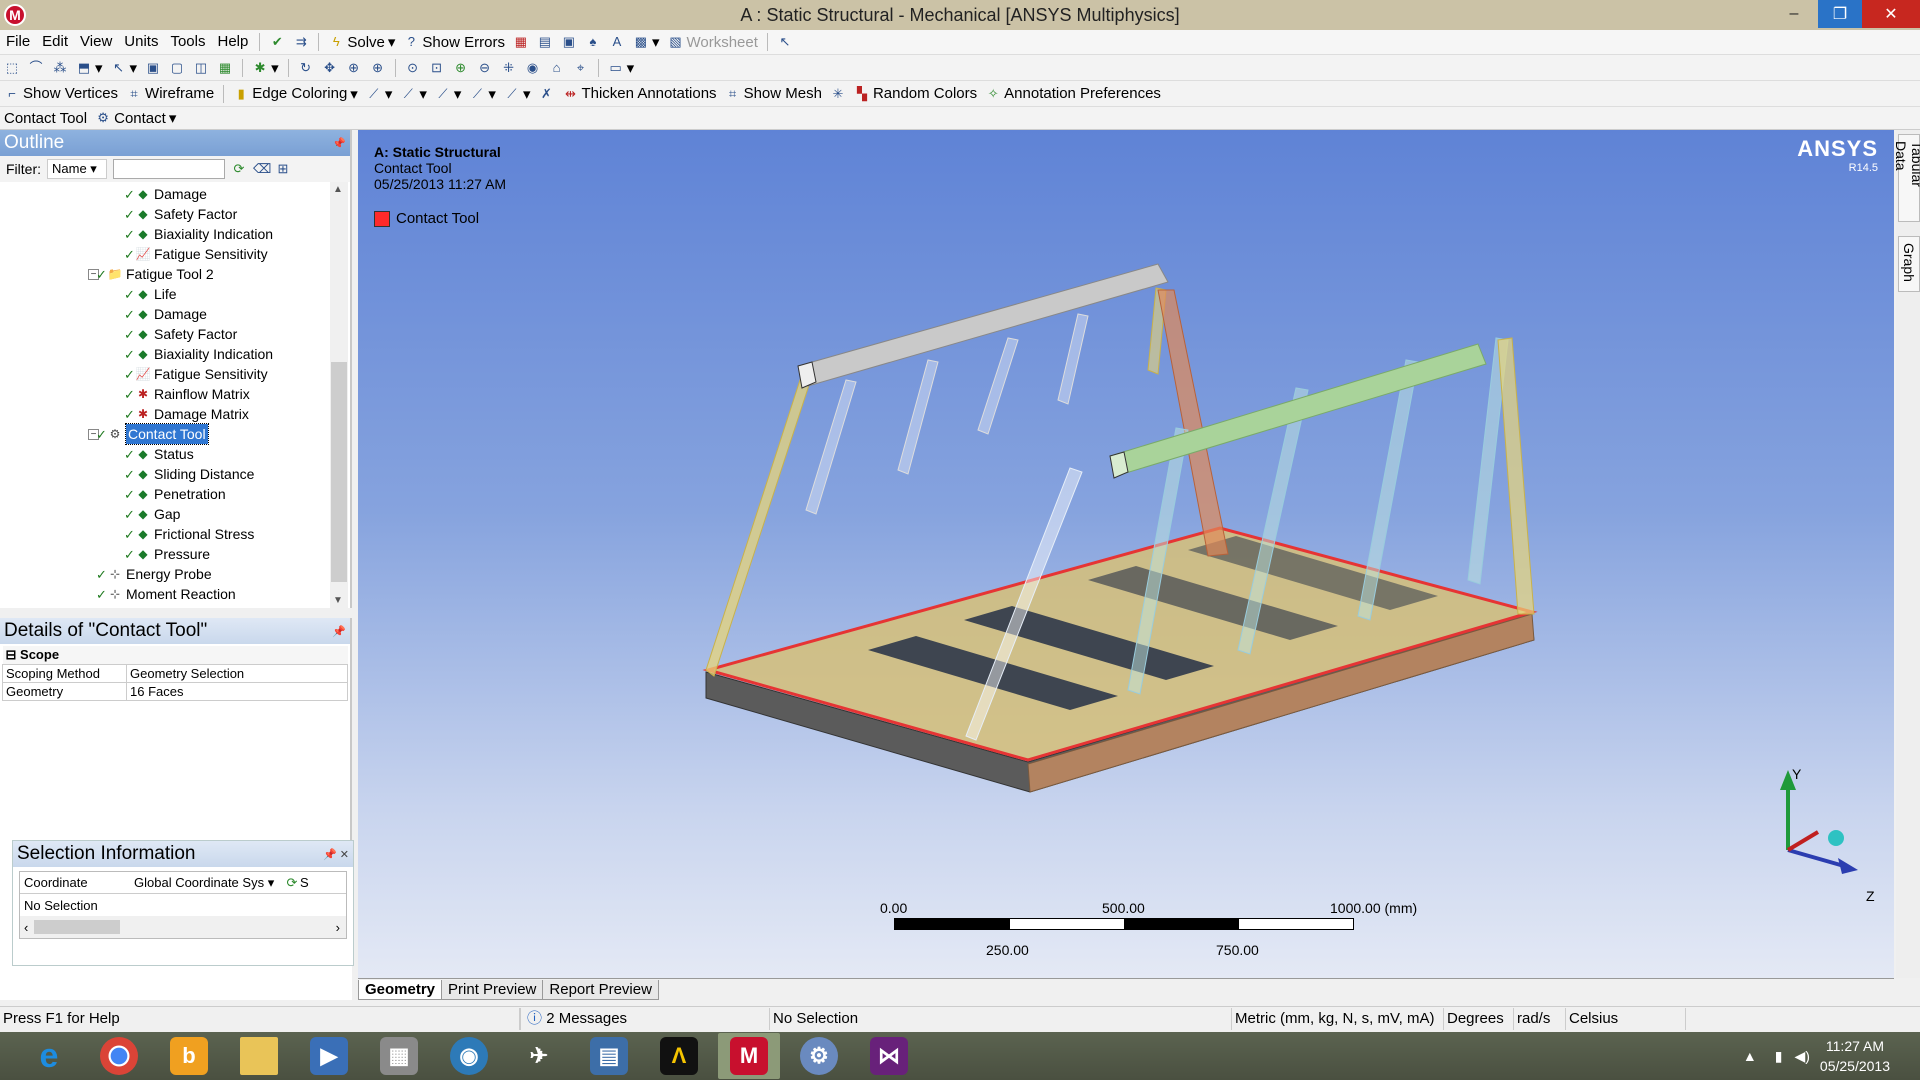 The width and height of the screenshot is (1920, 1080). Describe the element at coordinates (175, 594) in the screenshot. I see `tree-item: ✓ ⊹ Moment Reaction` at that location.